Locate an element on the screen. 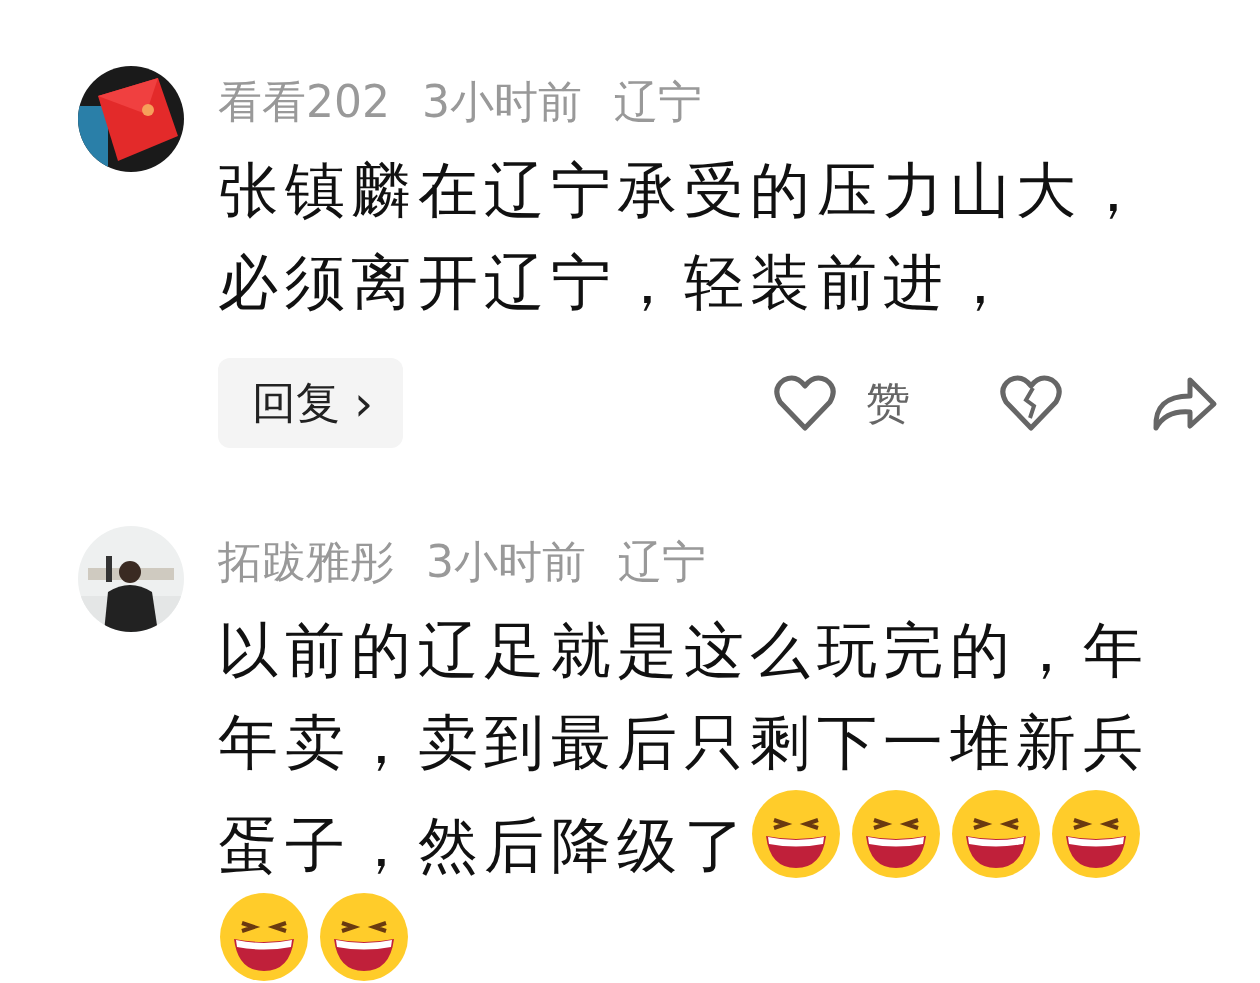  comment-text-line: 以前的辽足就是这么玩完的，年 is located at coordinates (683, 650).